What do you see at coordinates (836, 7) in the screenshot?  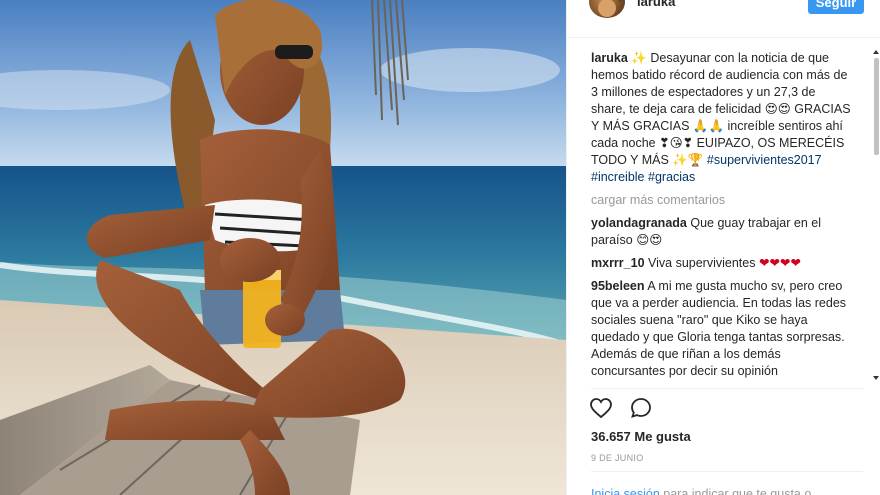 I see `follow-button: Seguir` at bounding box center [836, 7].